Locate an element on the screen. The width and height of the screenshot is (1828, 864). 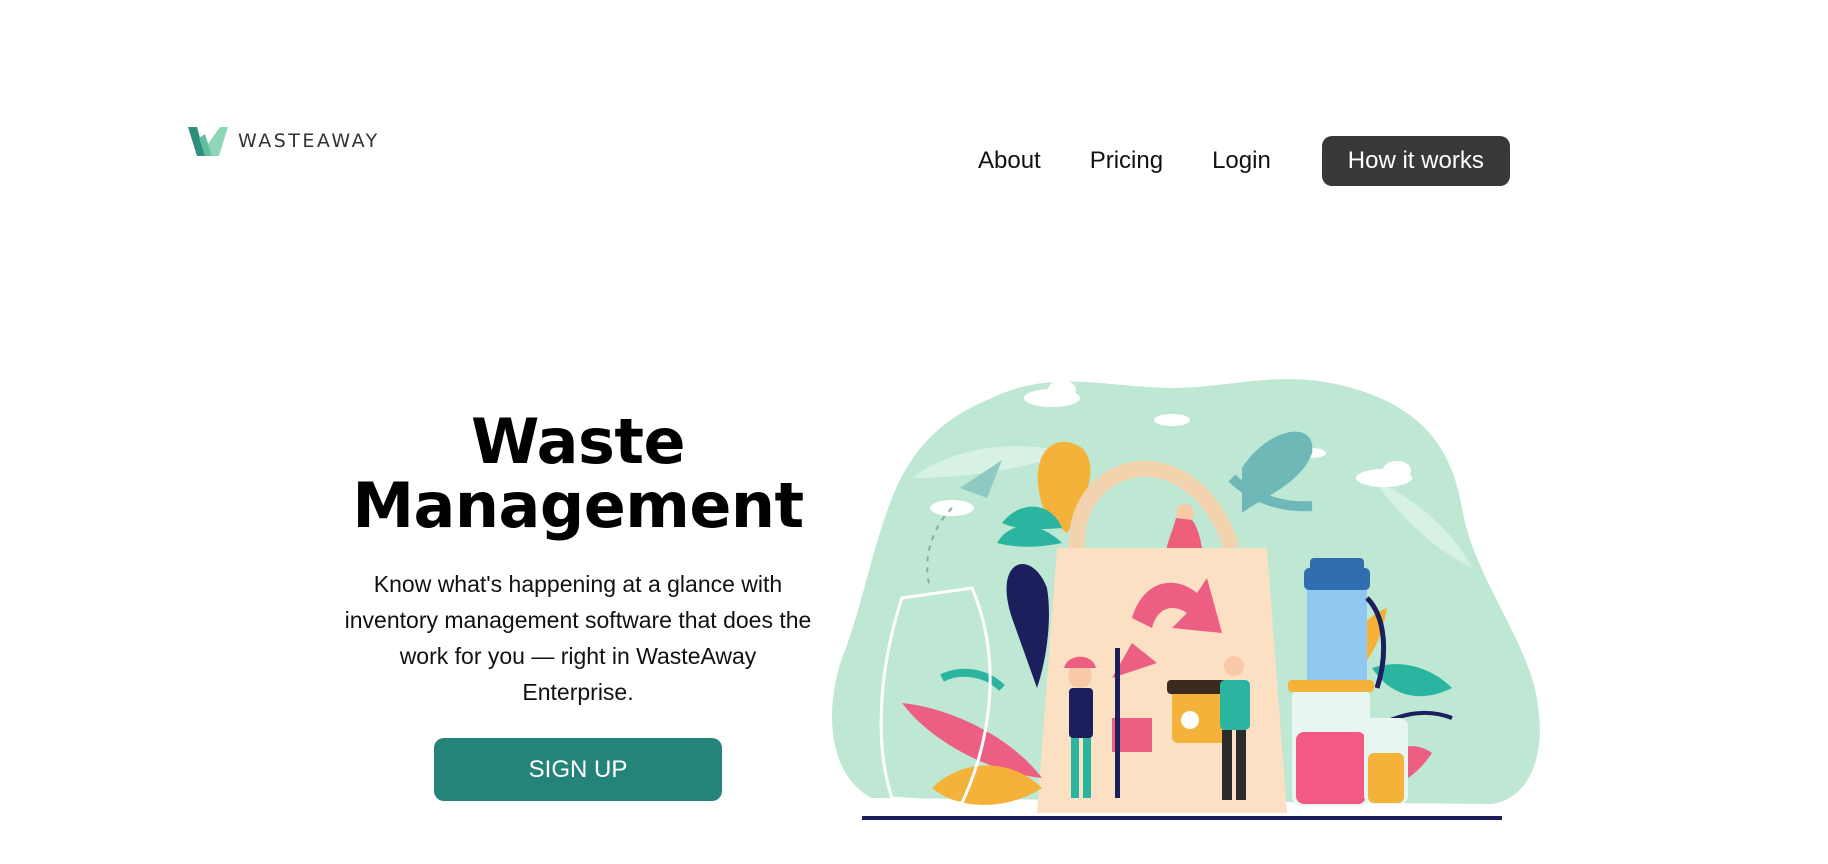
wasteaway-logo-icon is located at coordinates (208, 141).